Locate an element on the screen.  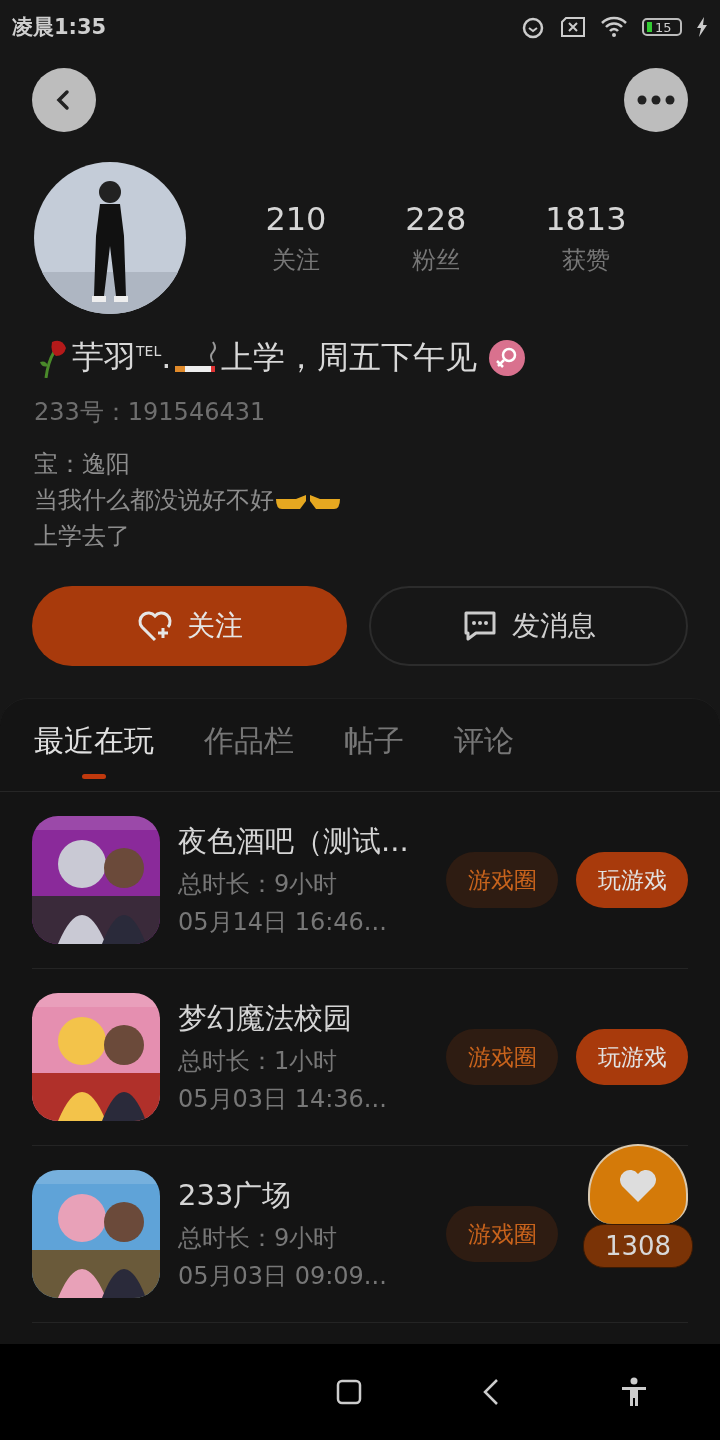
accessibility-icon is located at coordinates (634, 1392).